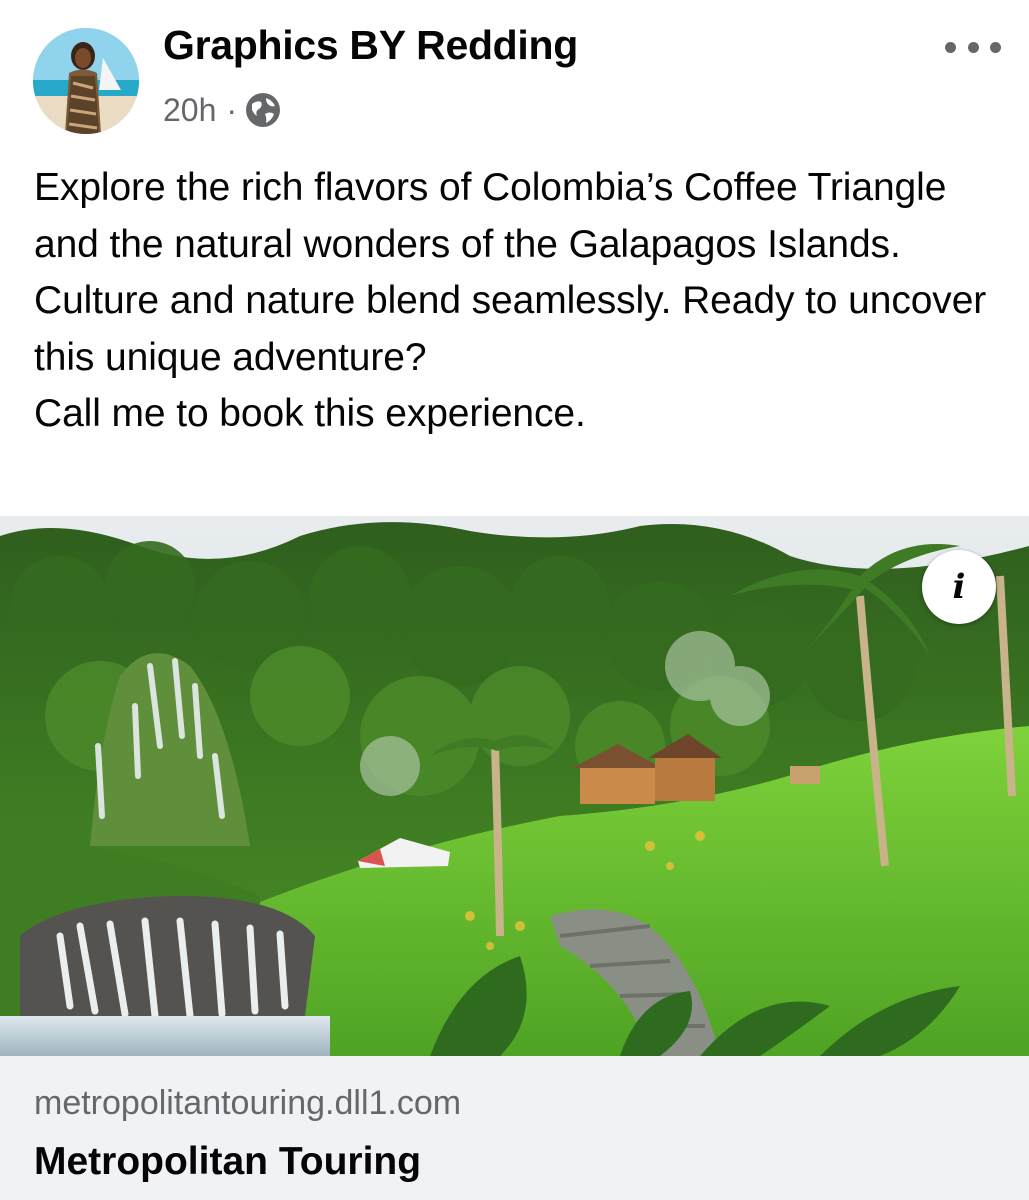 The width and height of the screenshot is (1029, 1200). Describe the element at coordinates (227, 1162) in the screenshot. I see `link-title: Metropolitan Touring` at that location.